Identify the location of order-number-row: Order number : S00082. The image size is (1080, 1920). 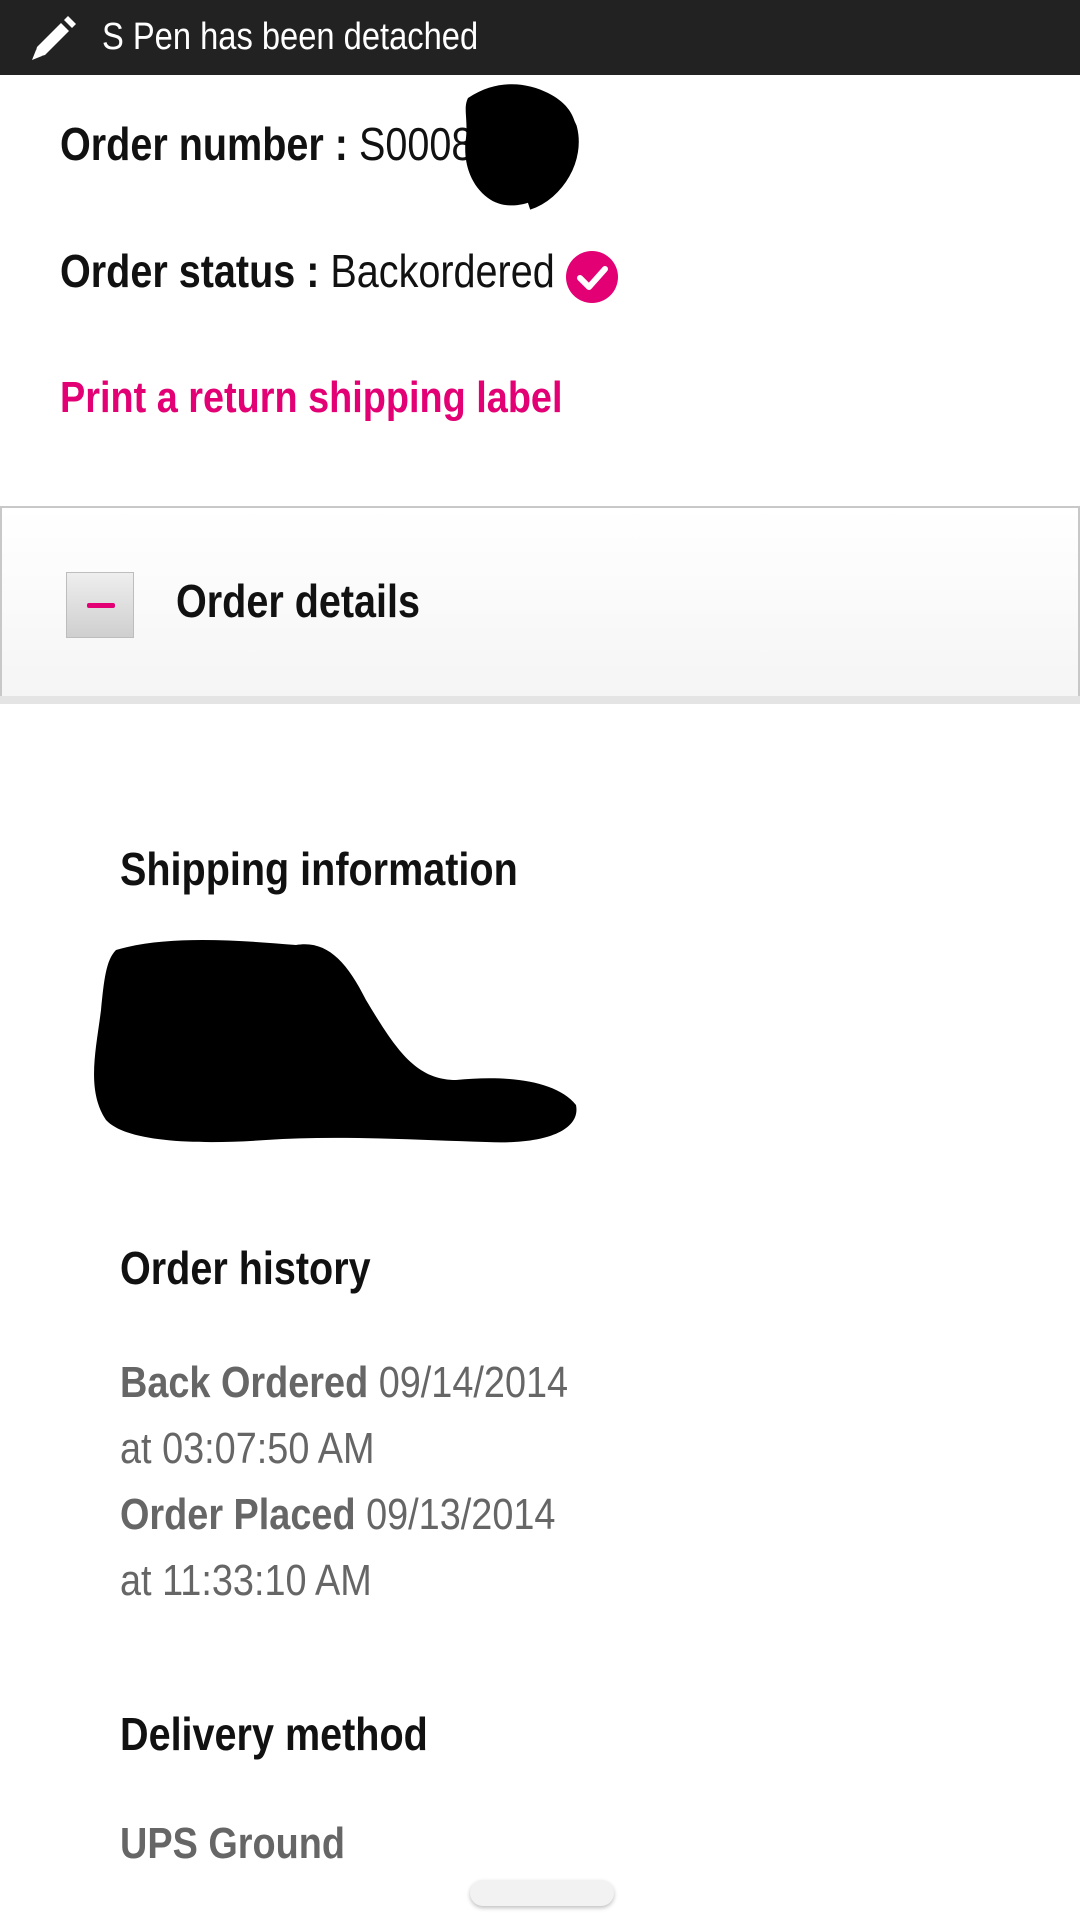
(277, 144).